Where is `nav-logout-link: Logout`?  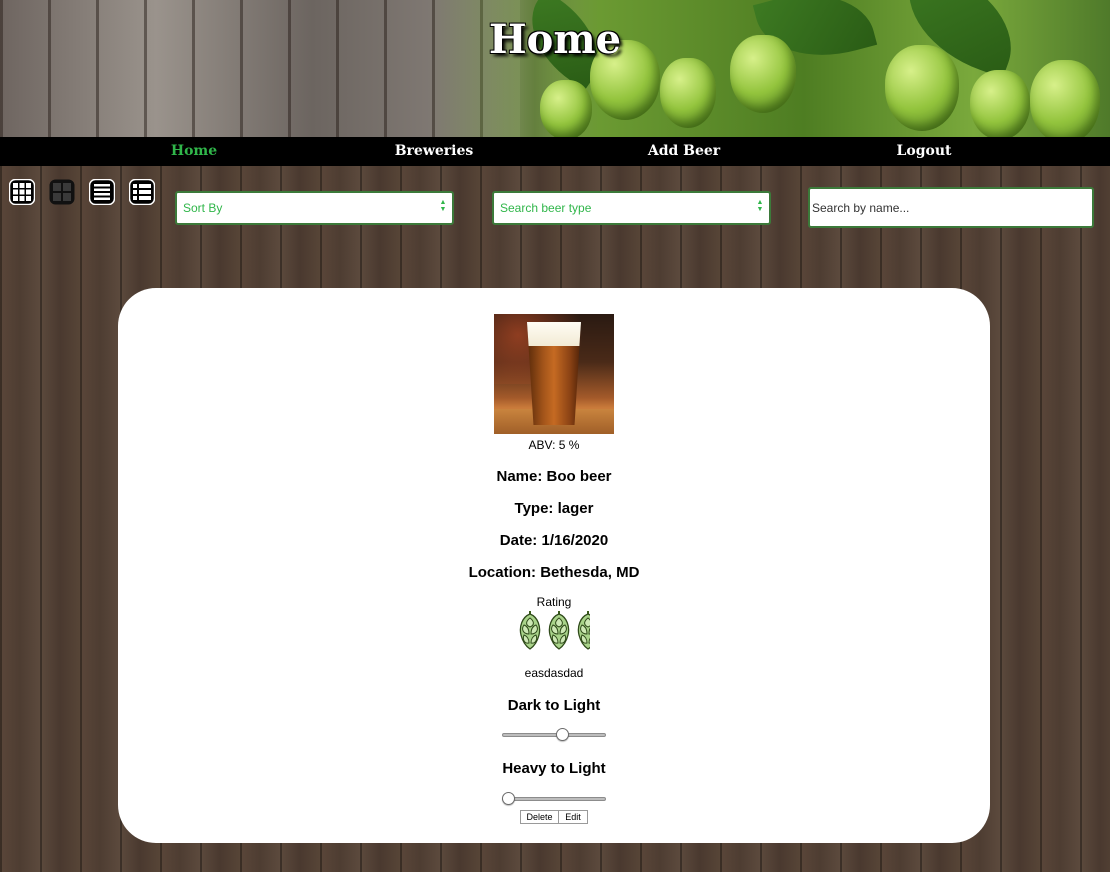 nav-logout-link: Logout is located at coordinates (924, 151).